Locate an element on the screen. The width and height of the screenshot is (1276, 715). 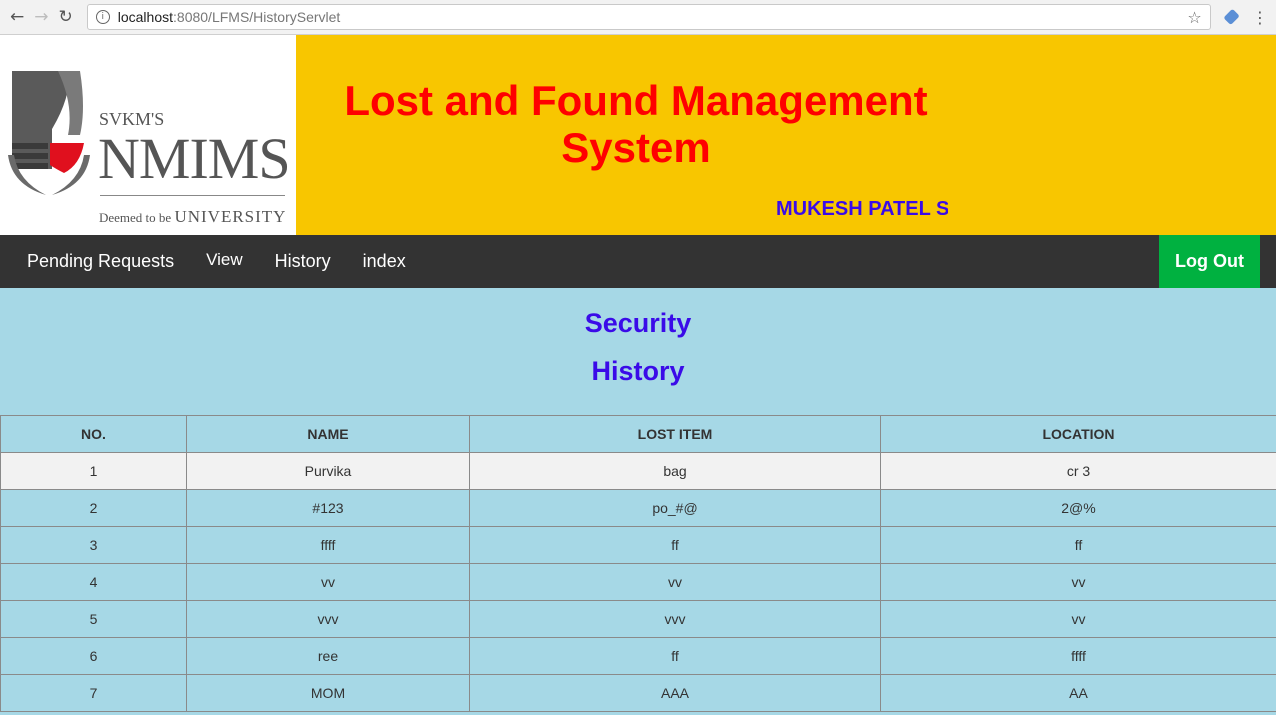
cell-no: 2 is located at coordinates (93, 508).